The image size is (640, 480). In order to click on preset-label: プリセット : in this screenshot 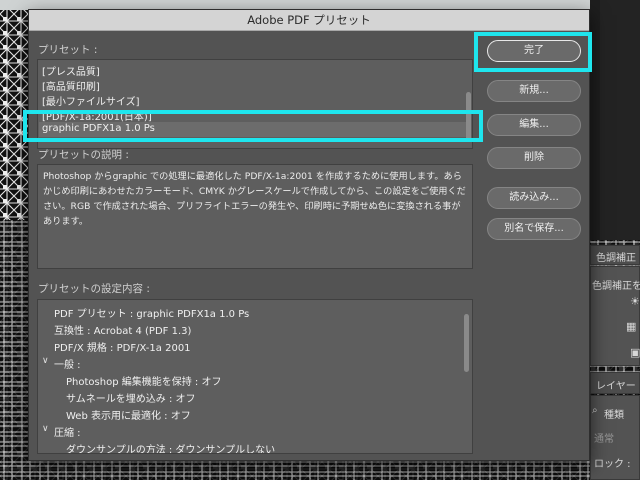, I will do `click(68, 50)`.